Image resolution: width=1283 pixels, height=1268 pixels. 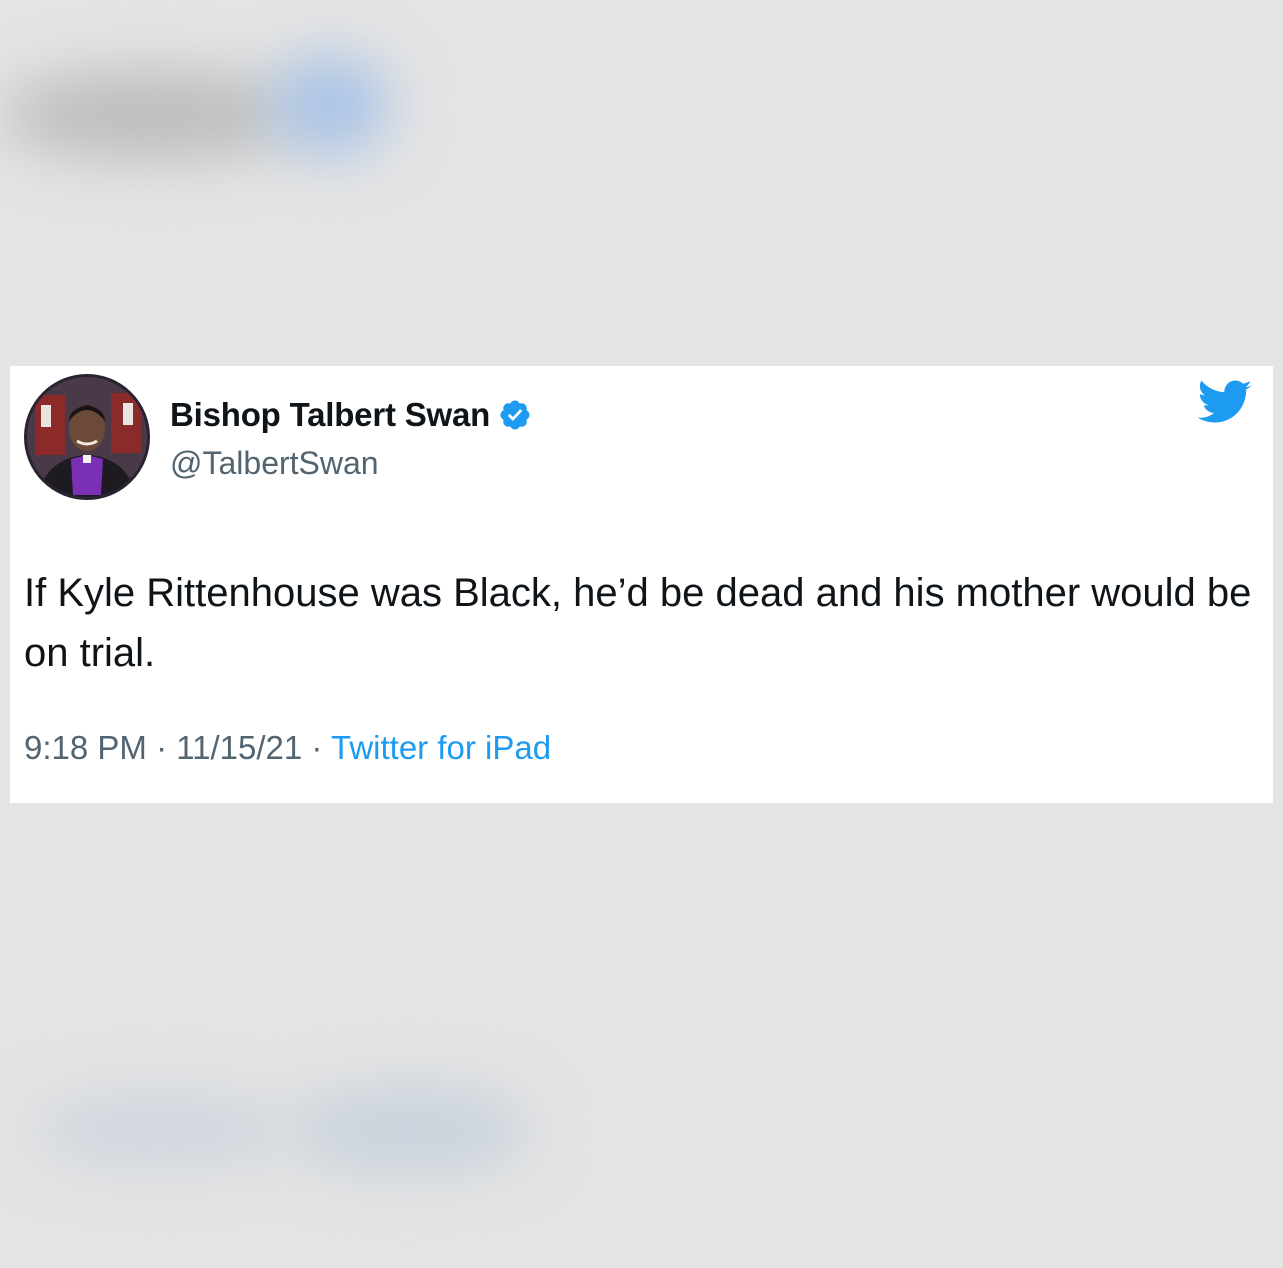 I want to click on user-handle: @TalbertSwan, so click(x=274, y=463).